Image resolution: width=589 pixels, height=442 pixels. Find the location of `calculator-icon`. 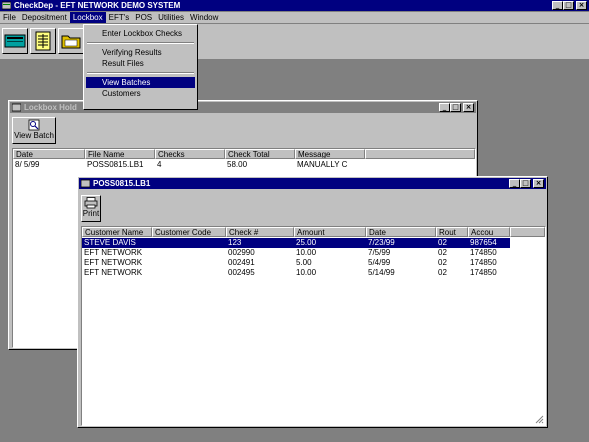

calculator-icon is located at coordinates (15, 41).